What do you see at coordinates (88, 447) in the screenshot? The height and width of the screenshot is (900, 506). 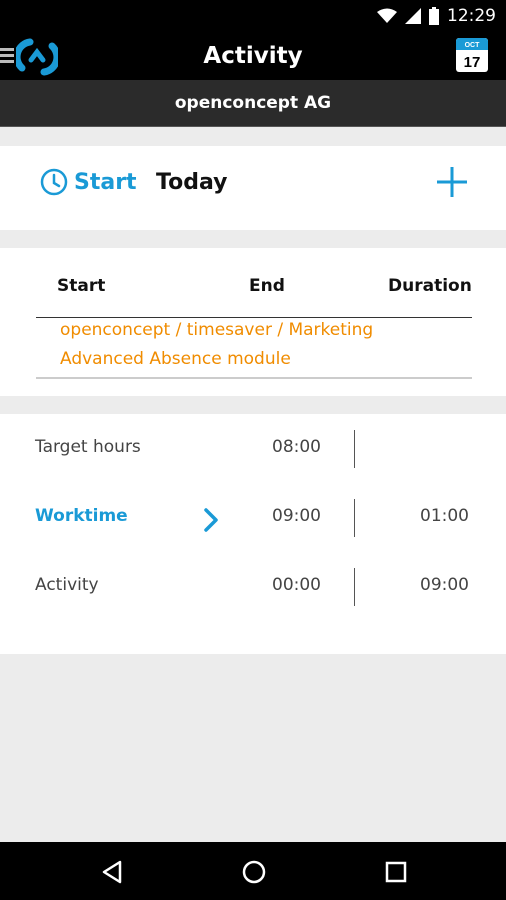 I see `target-hours-label: Target hours` at bounding box center [88, 447].